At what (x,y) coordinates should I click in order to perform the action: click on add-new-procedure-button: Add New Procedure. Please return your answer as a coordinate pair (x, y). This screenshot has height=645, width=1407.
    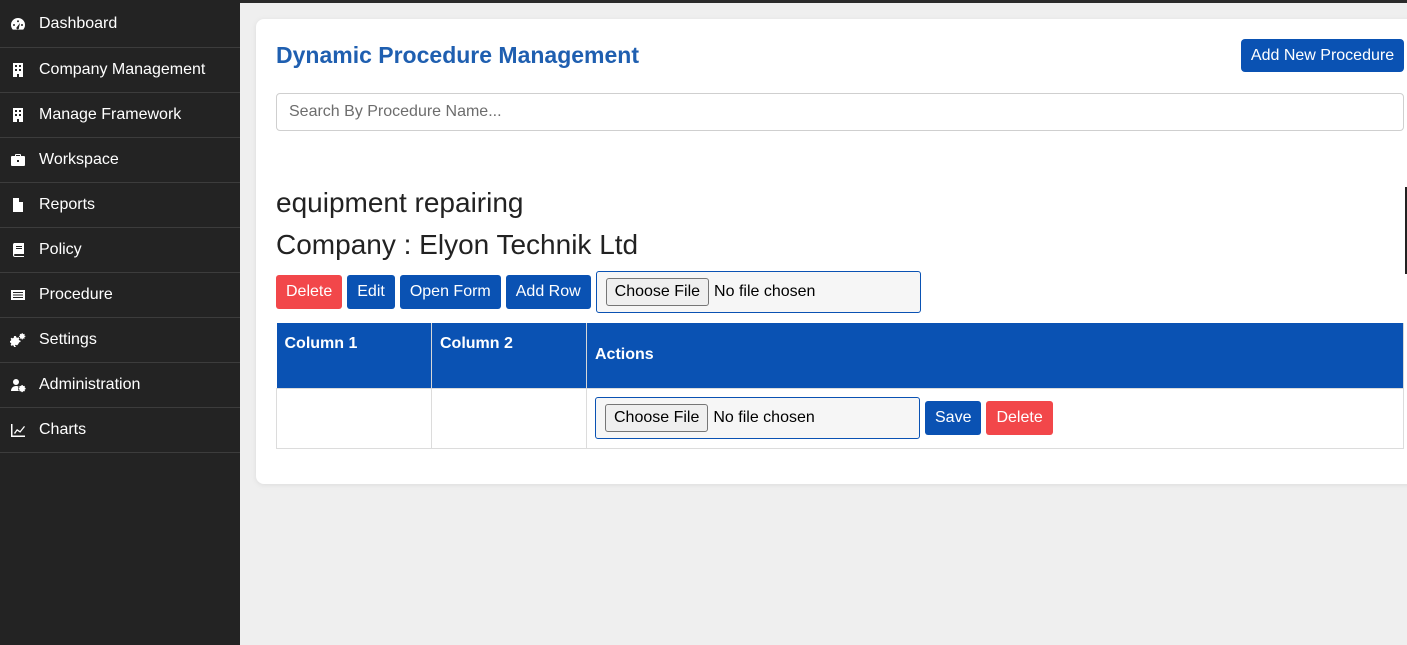
    Looking at the image, I should click on (1322, 55).